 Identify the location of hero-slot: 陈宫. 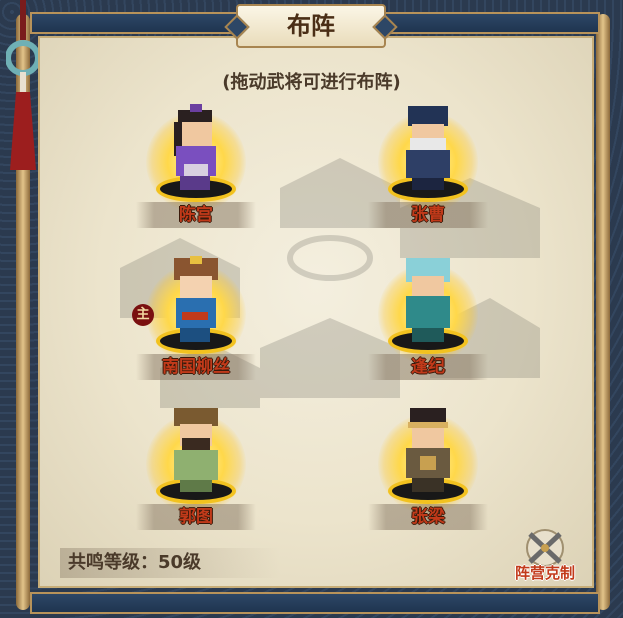
(196, 163).